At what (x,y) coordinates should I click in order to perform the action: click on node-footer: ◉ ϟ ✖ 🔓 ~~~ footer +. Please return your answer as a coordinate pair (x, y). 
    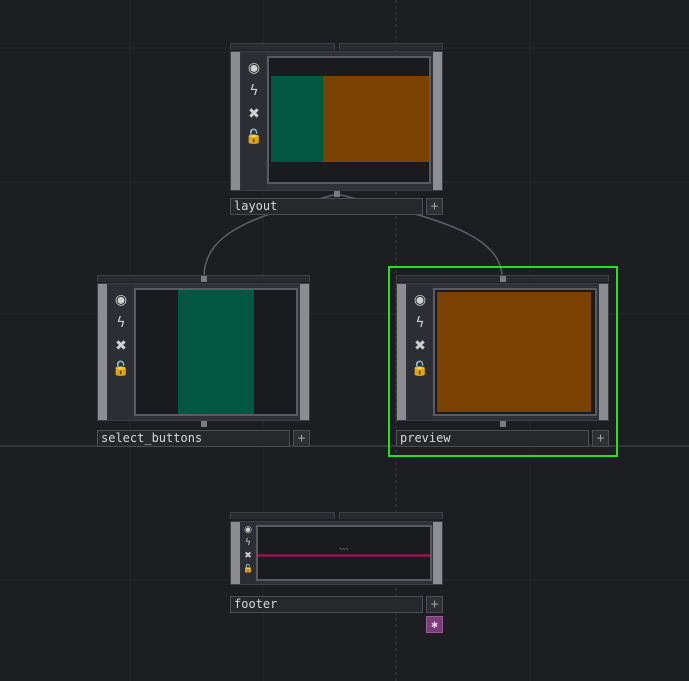
    Looking at the image, I should click on (336, 562).